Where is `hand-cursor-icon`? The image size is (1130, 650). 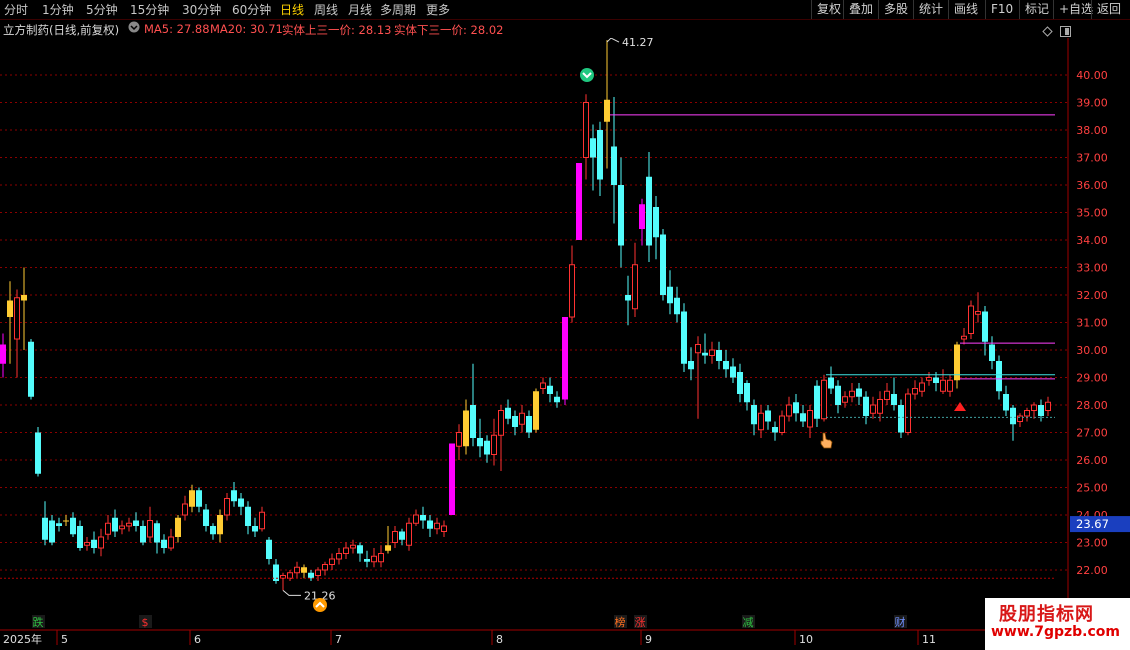
hand-cursor-icon is located at coordinates (826, 440).